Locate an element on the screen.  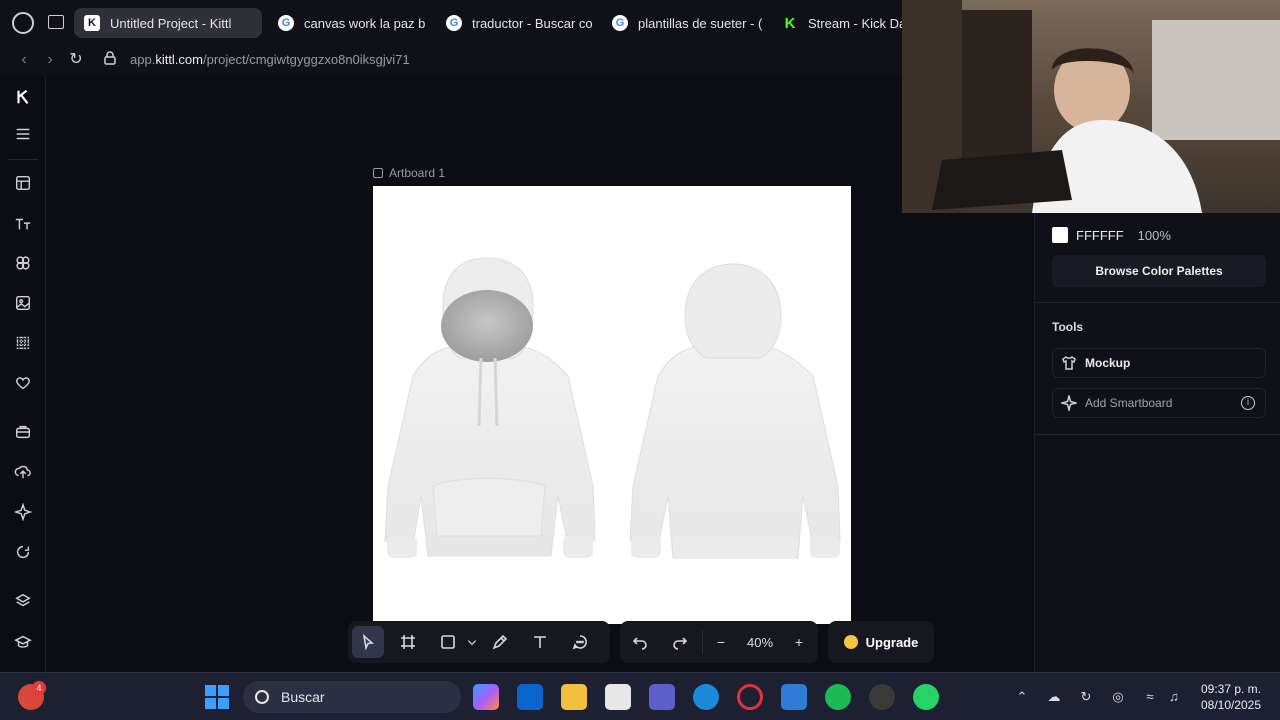
back-hoodie is located at coordinates (735, 411).